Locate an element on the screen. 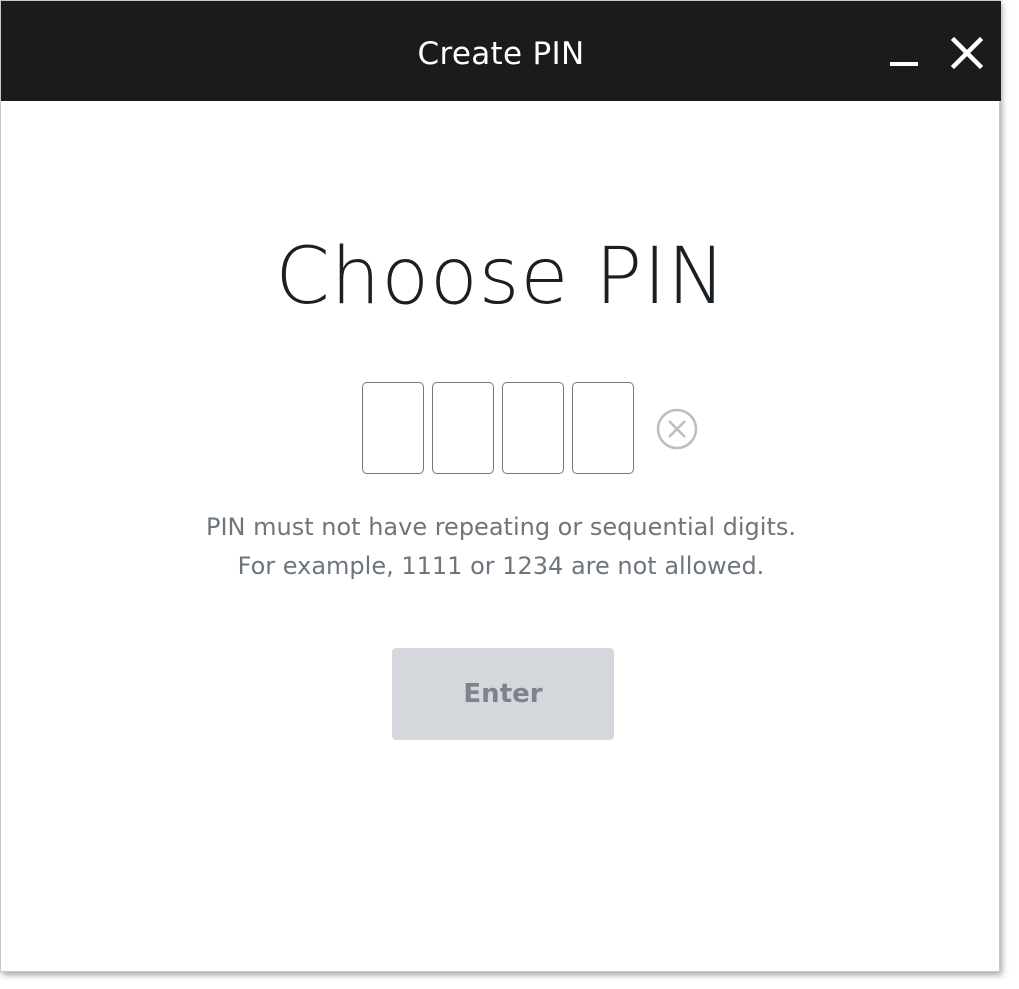 The image size is (1019, 989). close-button is located at coordinates (968, 54).